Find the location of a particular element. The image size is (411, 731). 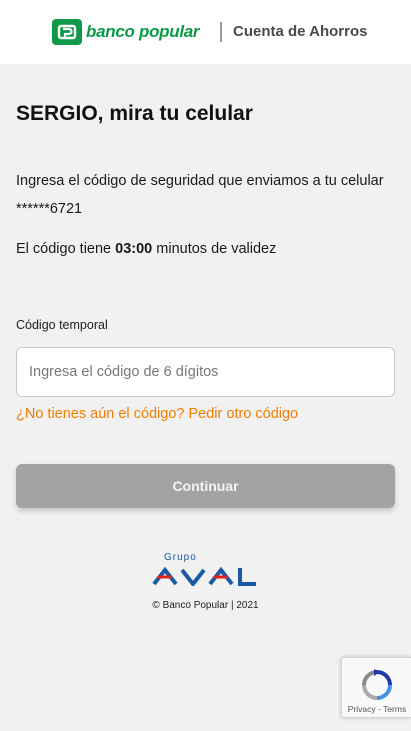

brand-name: banco popular is located at coordinates (143, 31).